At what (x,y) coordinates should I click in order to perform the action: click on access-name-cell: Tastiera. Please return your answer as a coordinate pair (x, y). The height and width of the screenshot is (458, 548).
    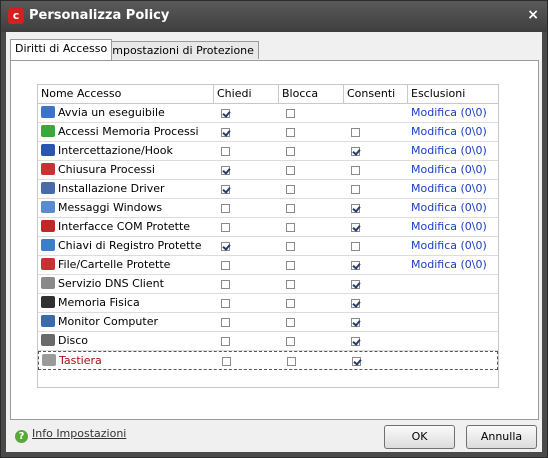
    Looking at the image, I should click on (127, 361).